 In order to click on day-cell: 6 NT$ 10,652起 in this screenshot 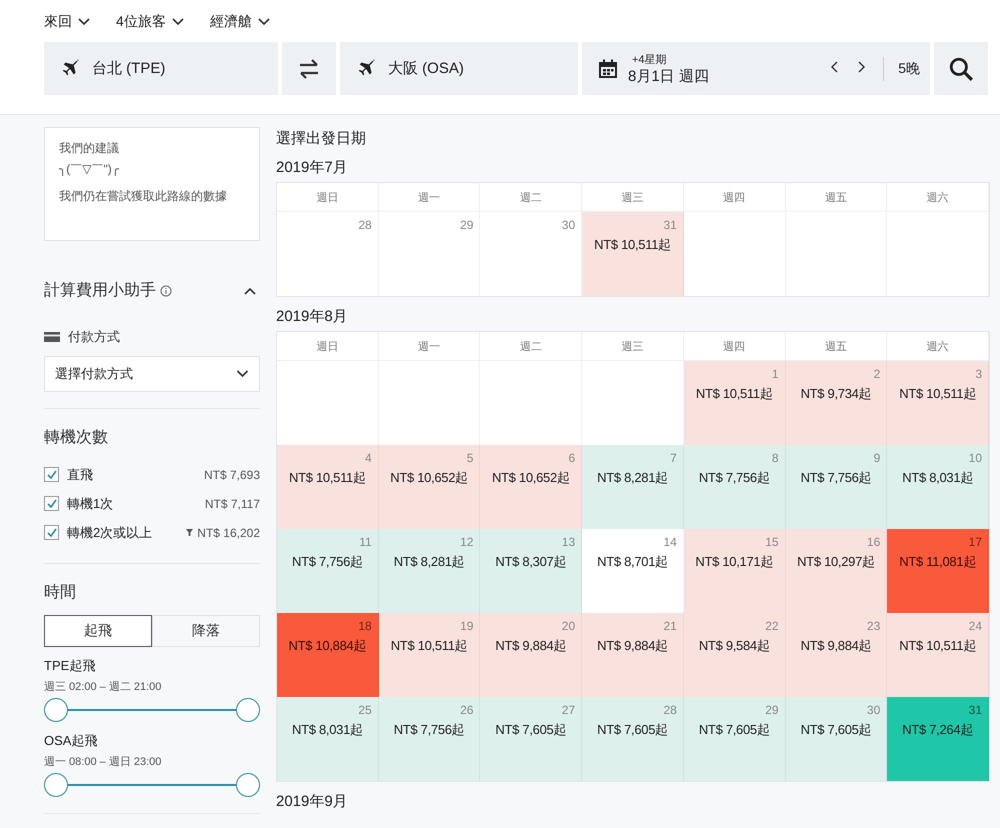, I will do `click(531, 487)`.